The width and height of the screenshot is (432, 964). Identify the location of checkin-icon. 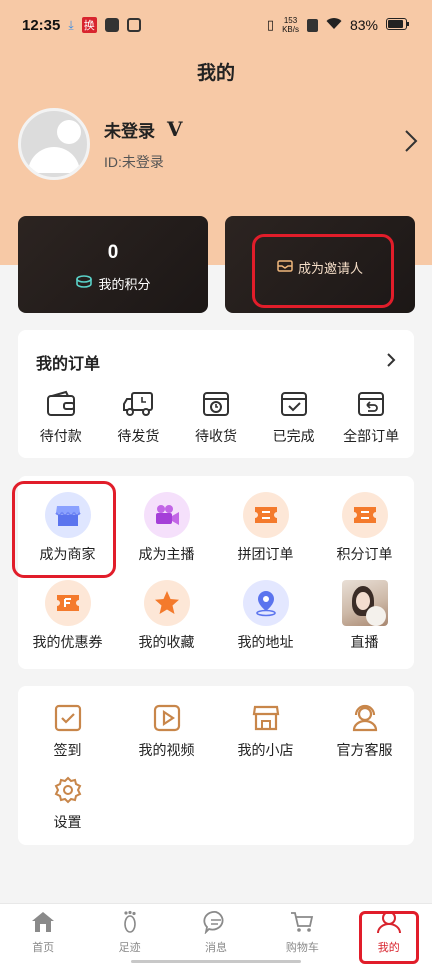
(68, 718).